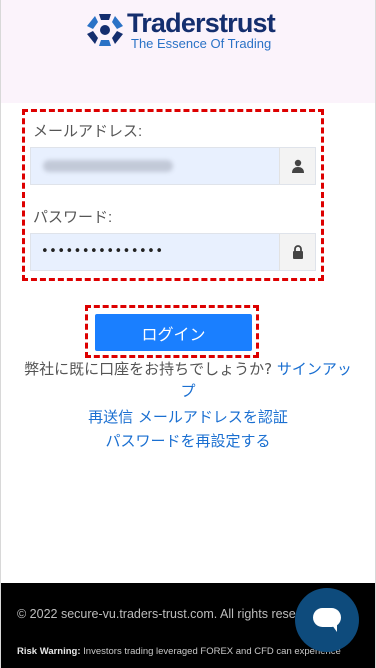  I want to click on password-field: •••••••••••••••, so click(102, 252).